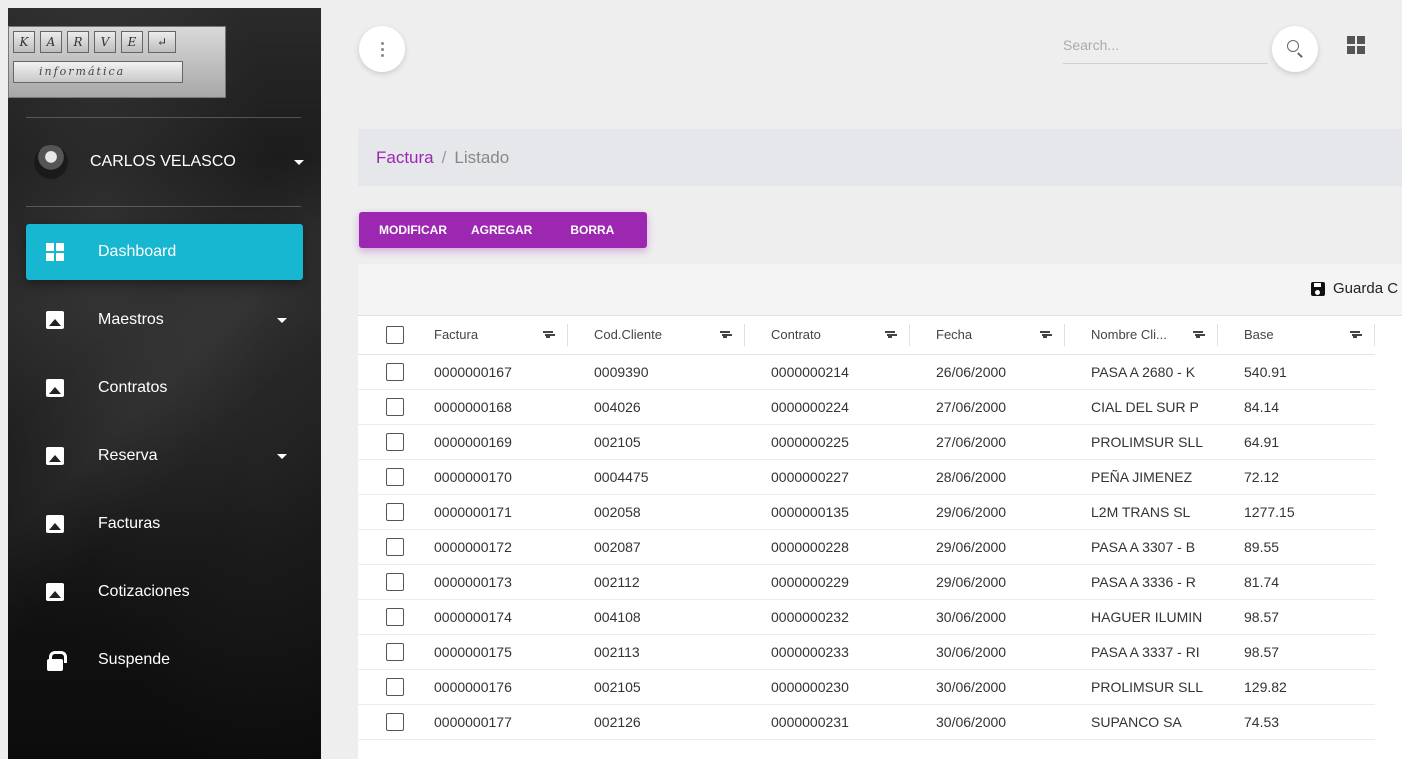 Image resolution: width=1402 pixels, height=759 pixels. Describe the element at coordinates (827, 582) in the screenshot. I see `table-cell: 0000000229` at that location.